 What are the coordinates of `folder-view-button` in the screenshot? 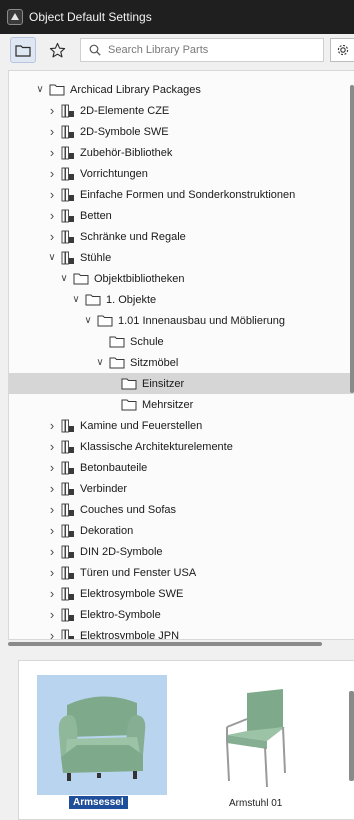 It's located at (23, 50).